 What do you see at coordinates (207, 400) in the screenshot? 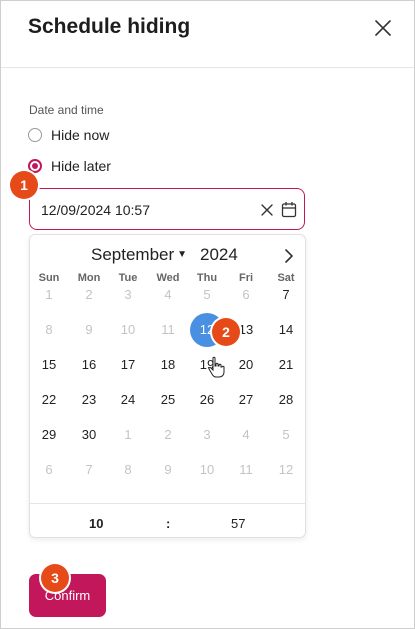
I see `day-cell: 26` at bounding box center [207, 400].